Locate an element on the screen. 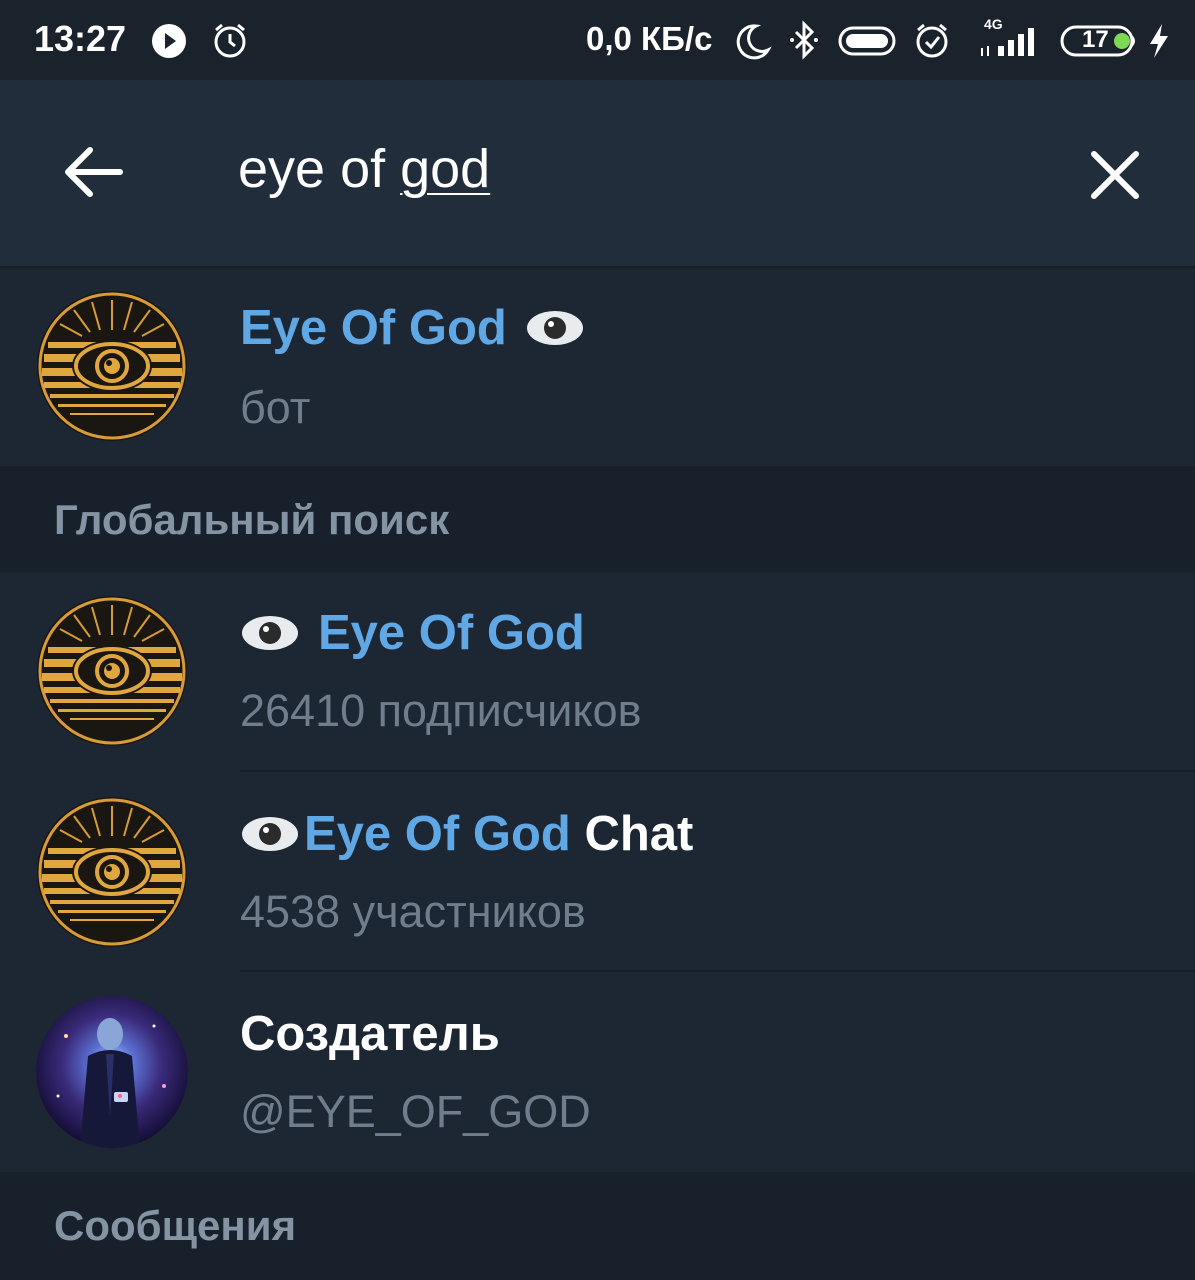 Image resolution: width=1195 pixels, height=1280 pixels. play-circle-icon is located at coordinates (169, 41).